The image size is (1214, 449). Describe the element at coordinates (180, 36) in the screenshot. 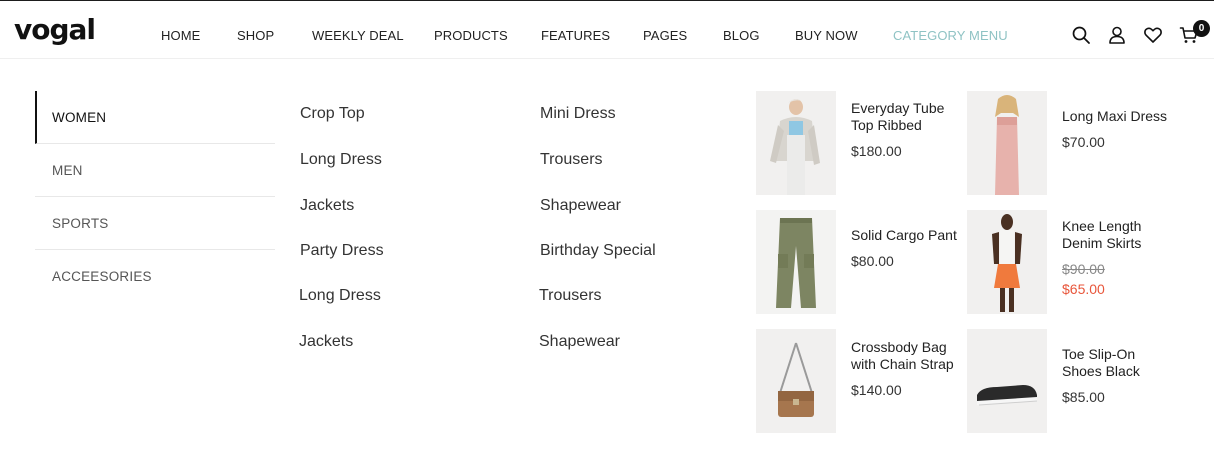

I see `nav-home: HOME` at that location.